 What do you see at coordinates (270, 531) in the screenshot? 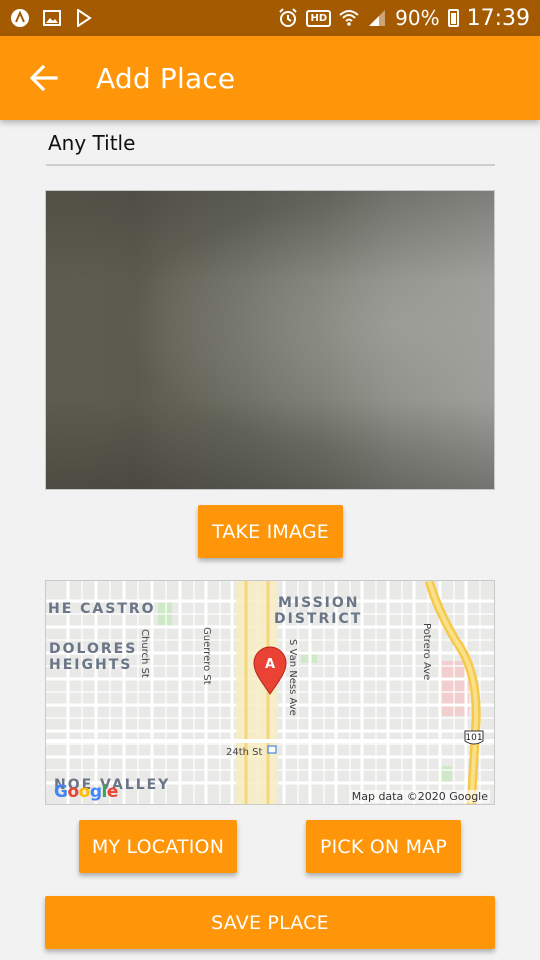
I see `take-image-button: TAKE IMAGE` at bounding box center [270, 531].